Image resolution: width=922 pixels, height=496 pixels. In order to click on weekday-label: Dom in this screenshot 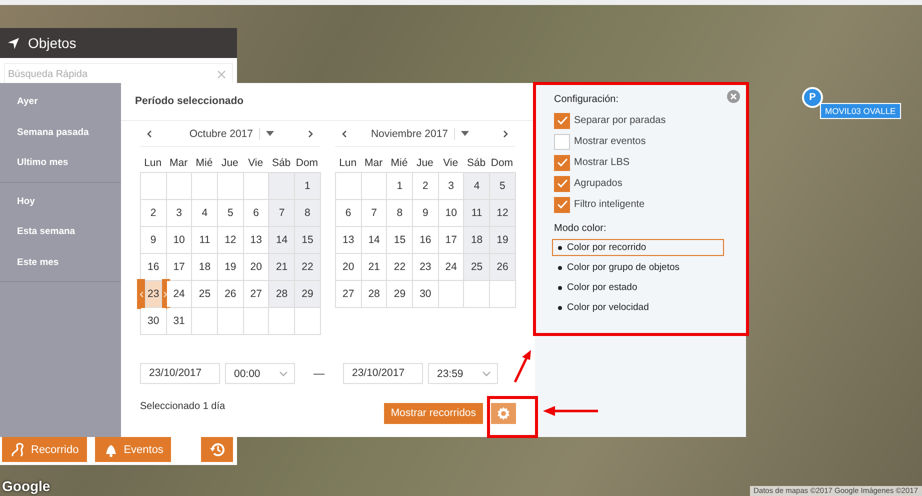, I will do `click(307, 163)`.